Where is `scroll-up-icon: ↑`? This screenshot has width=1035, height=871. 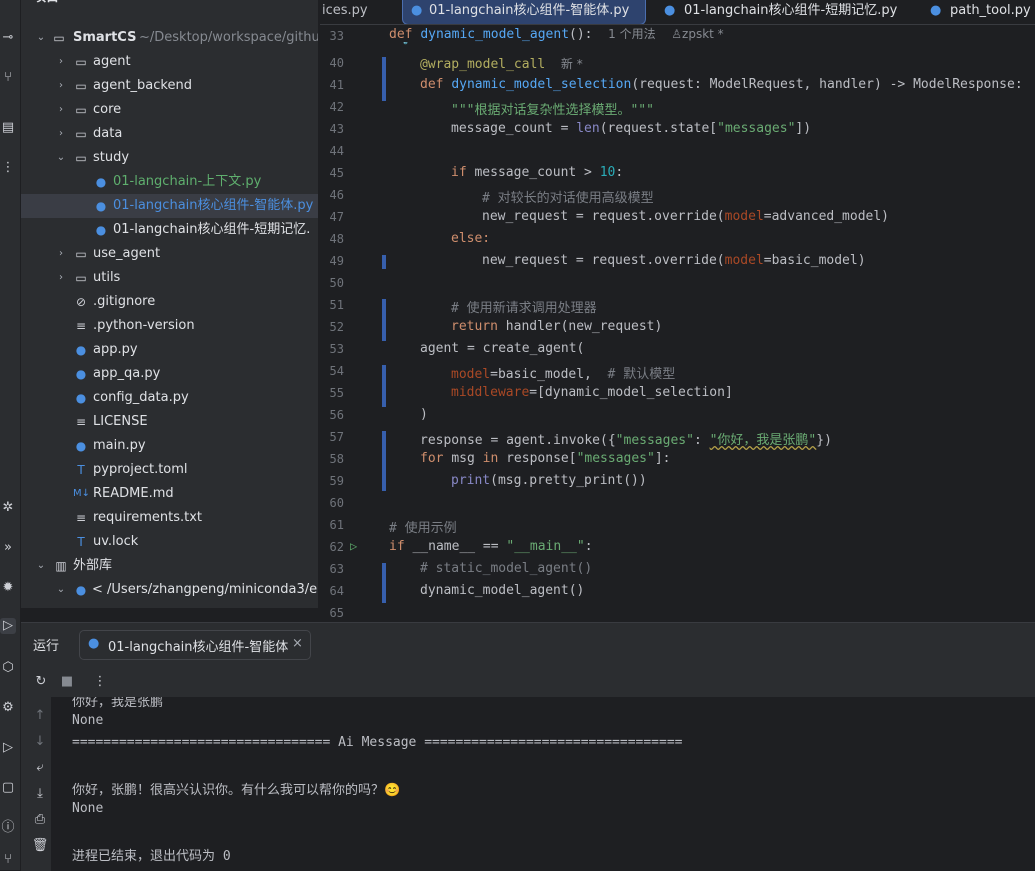 scroll-up-icon: ↑ is located at coordinates (40, 716).